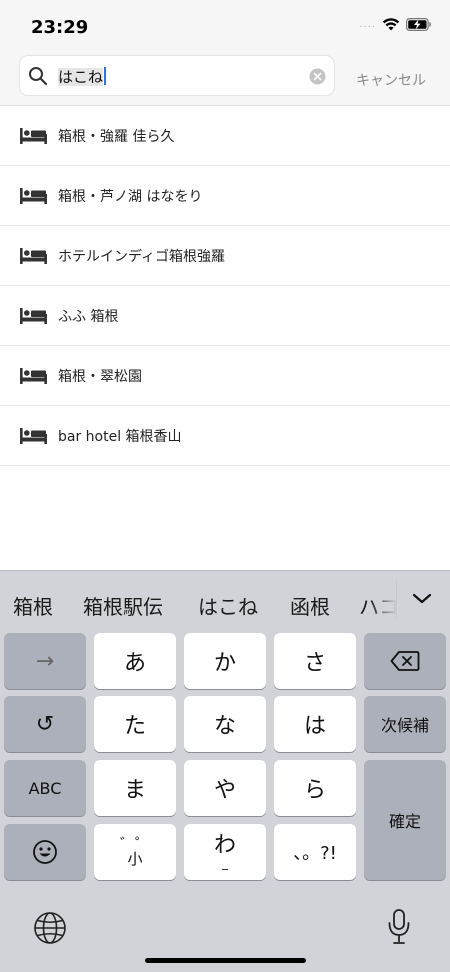 The image size is (450, 972). I want to click on list-item-label: 箱根・翠松園, so click(100, 376).